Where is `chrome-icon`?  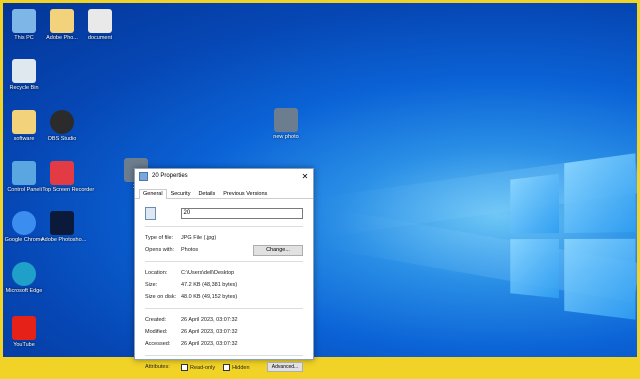 chrome-icon is located at coordinates (24, 223).